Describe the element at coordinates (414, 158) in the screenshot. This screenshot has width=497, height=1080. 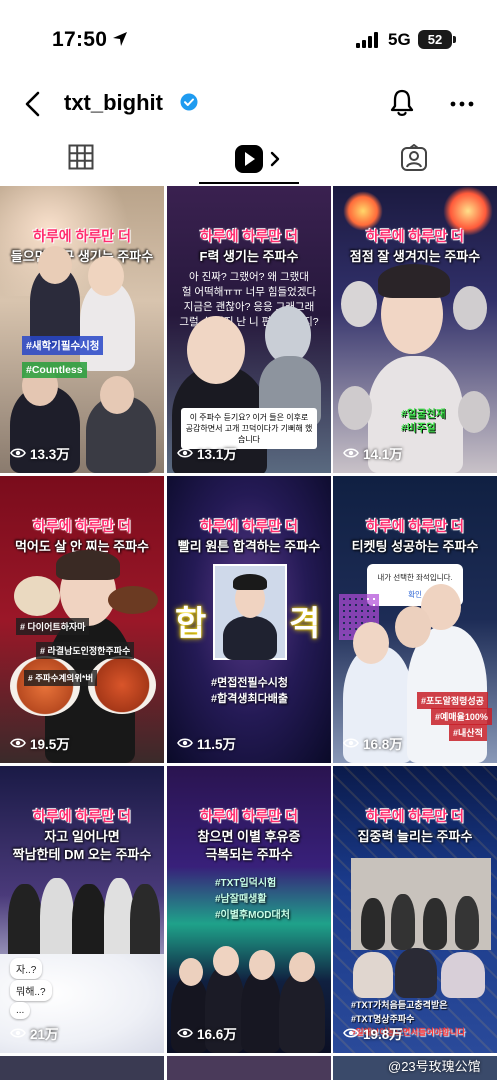
I see `tagged-tab-icon` at that location.